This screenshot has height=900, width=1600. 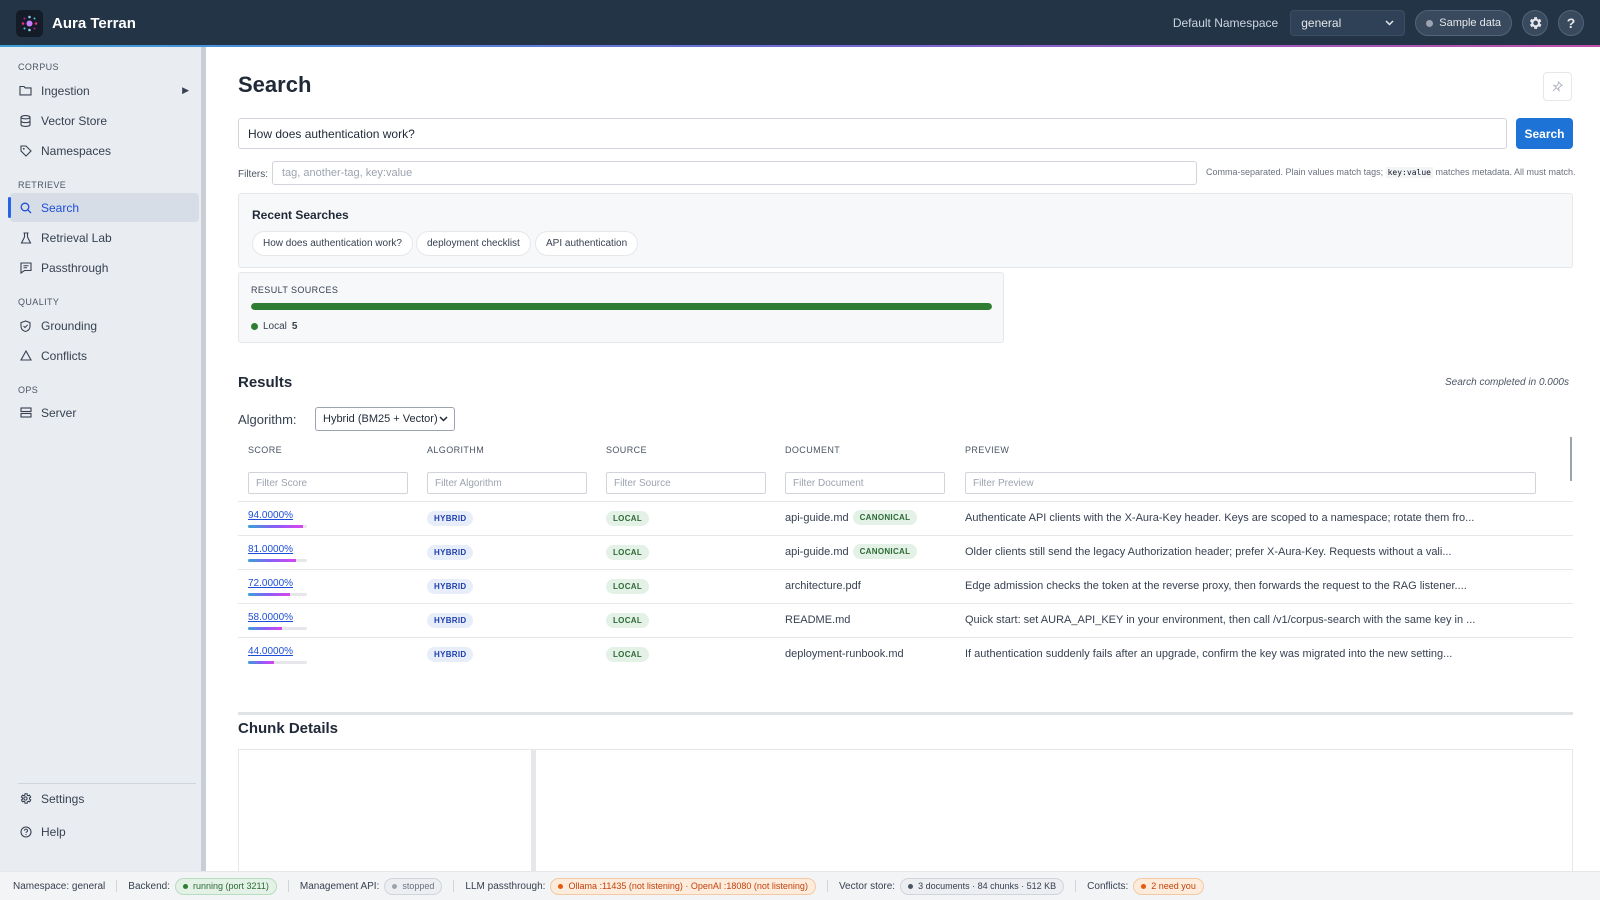 What do you see at coordinates (1571, 459) in the screenshot?
I see `table-scrollbar` at bounding box center [1571, 459].